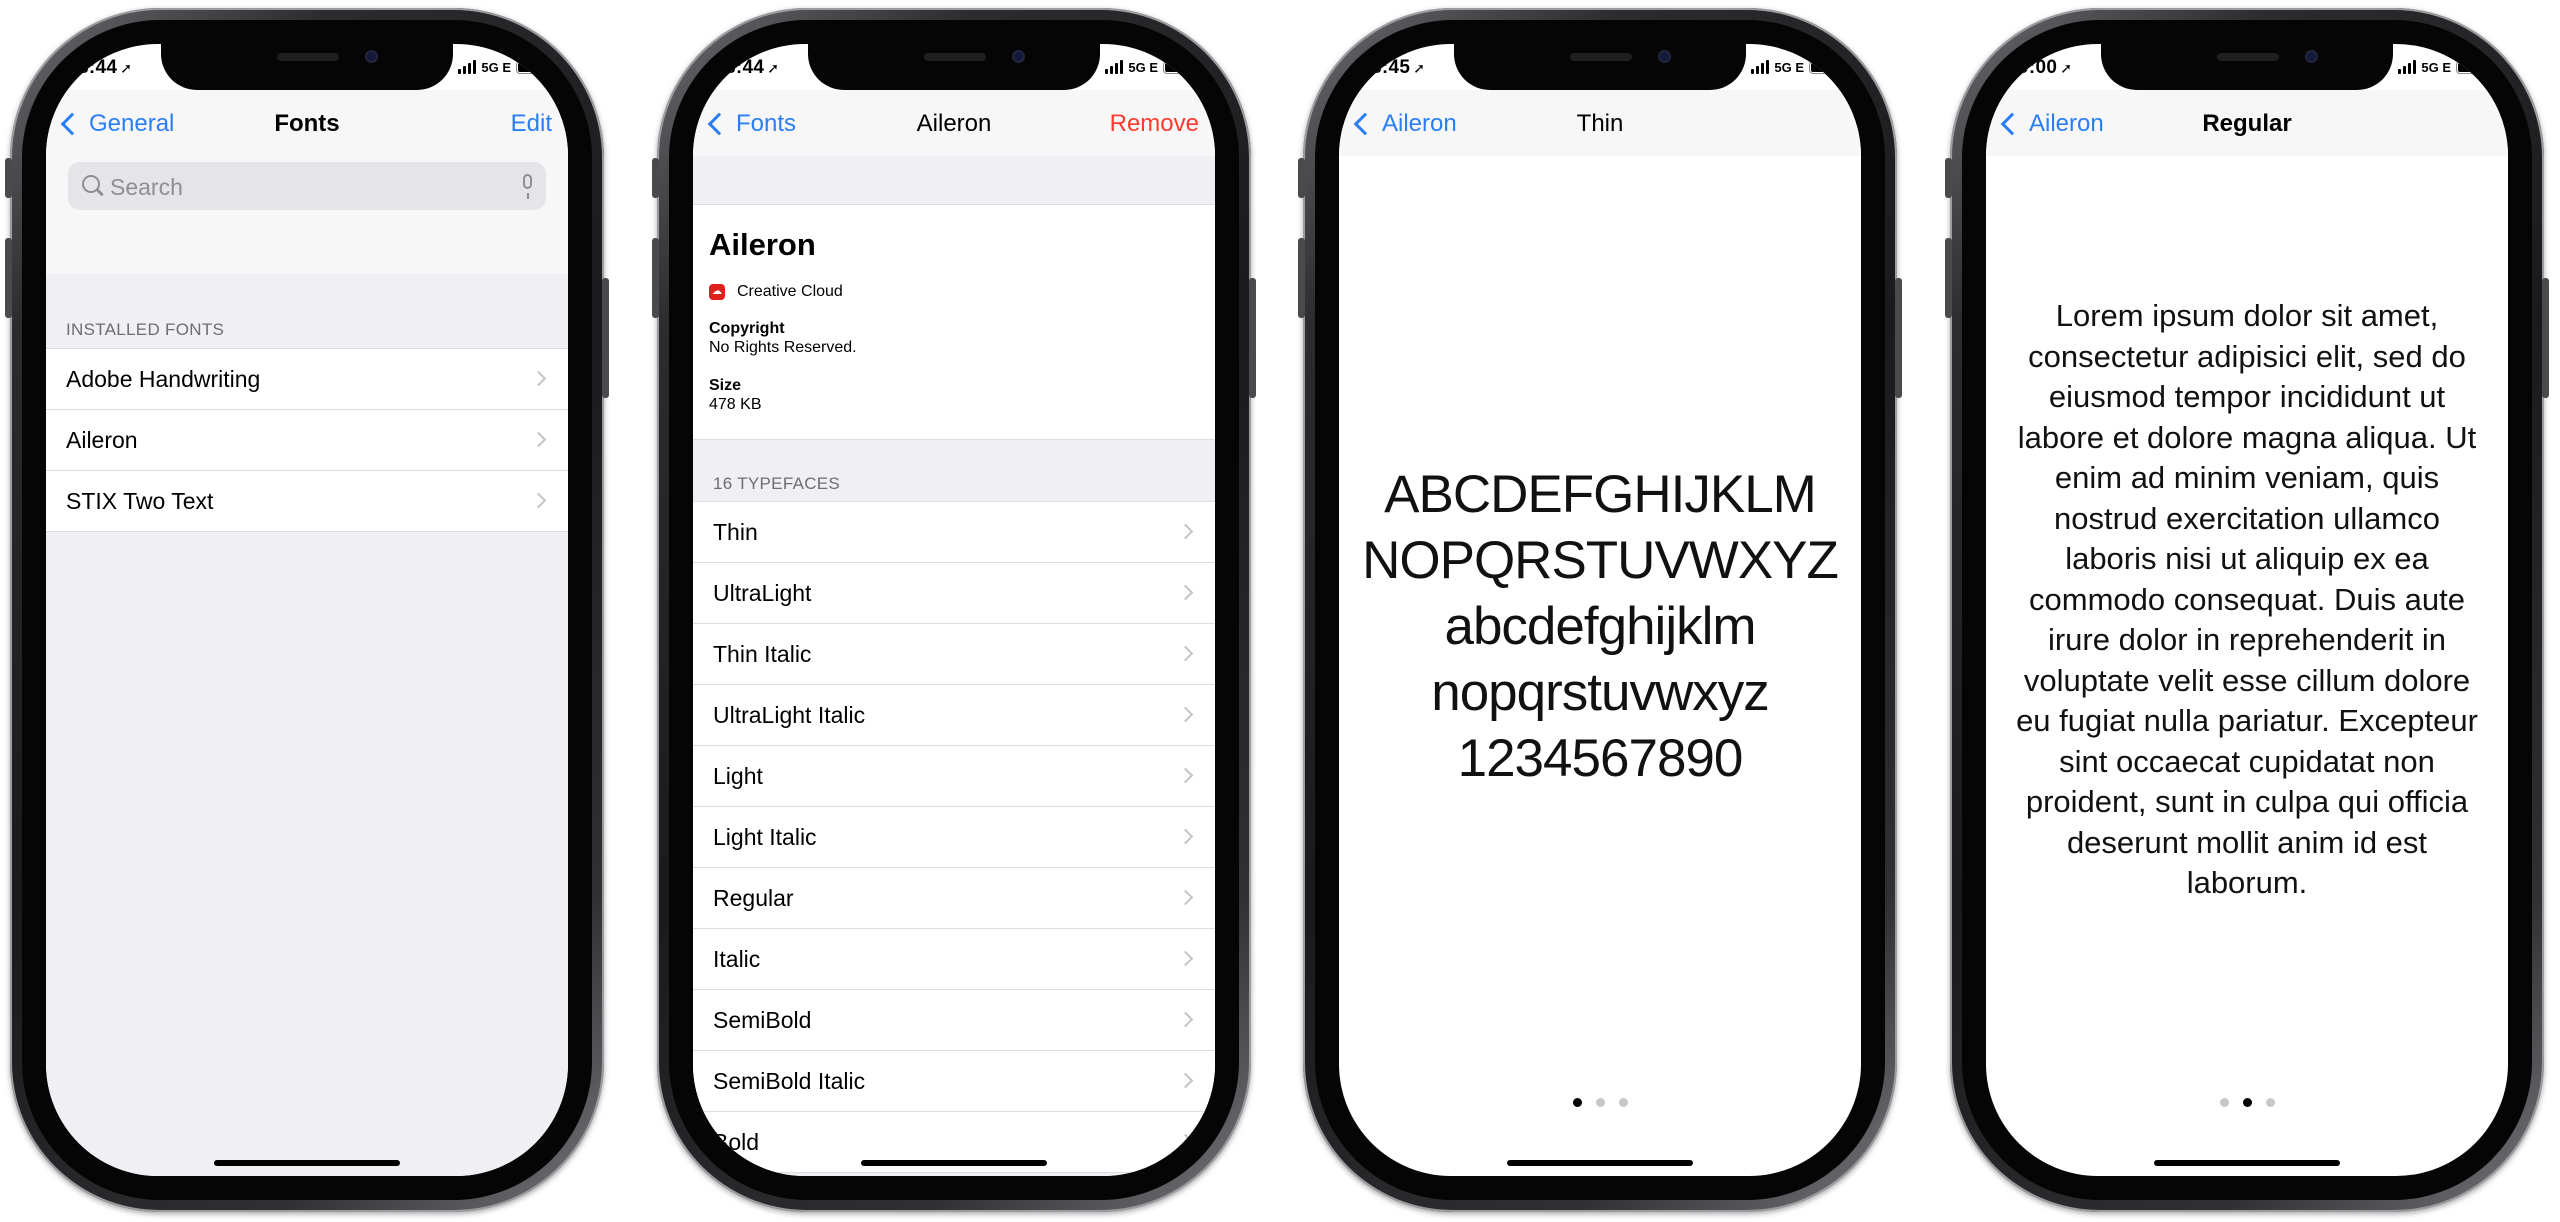 The image size is (2560, 1222). I want to click on sample-line: abcdefghijklm, so click(1600, 626).